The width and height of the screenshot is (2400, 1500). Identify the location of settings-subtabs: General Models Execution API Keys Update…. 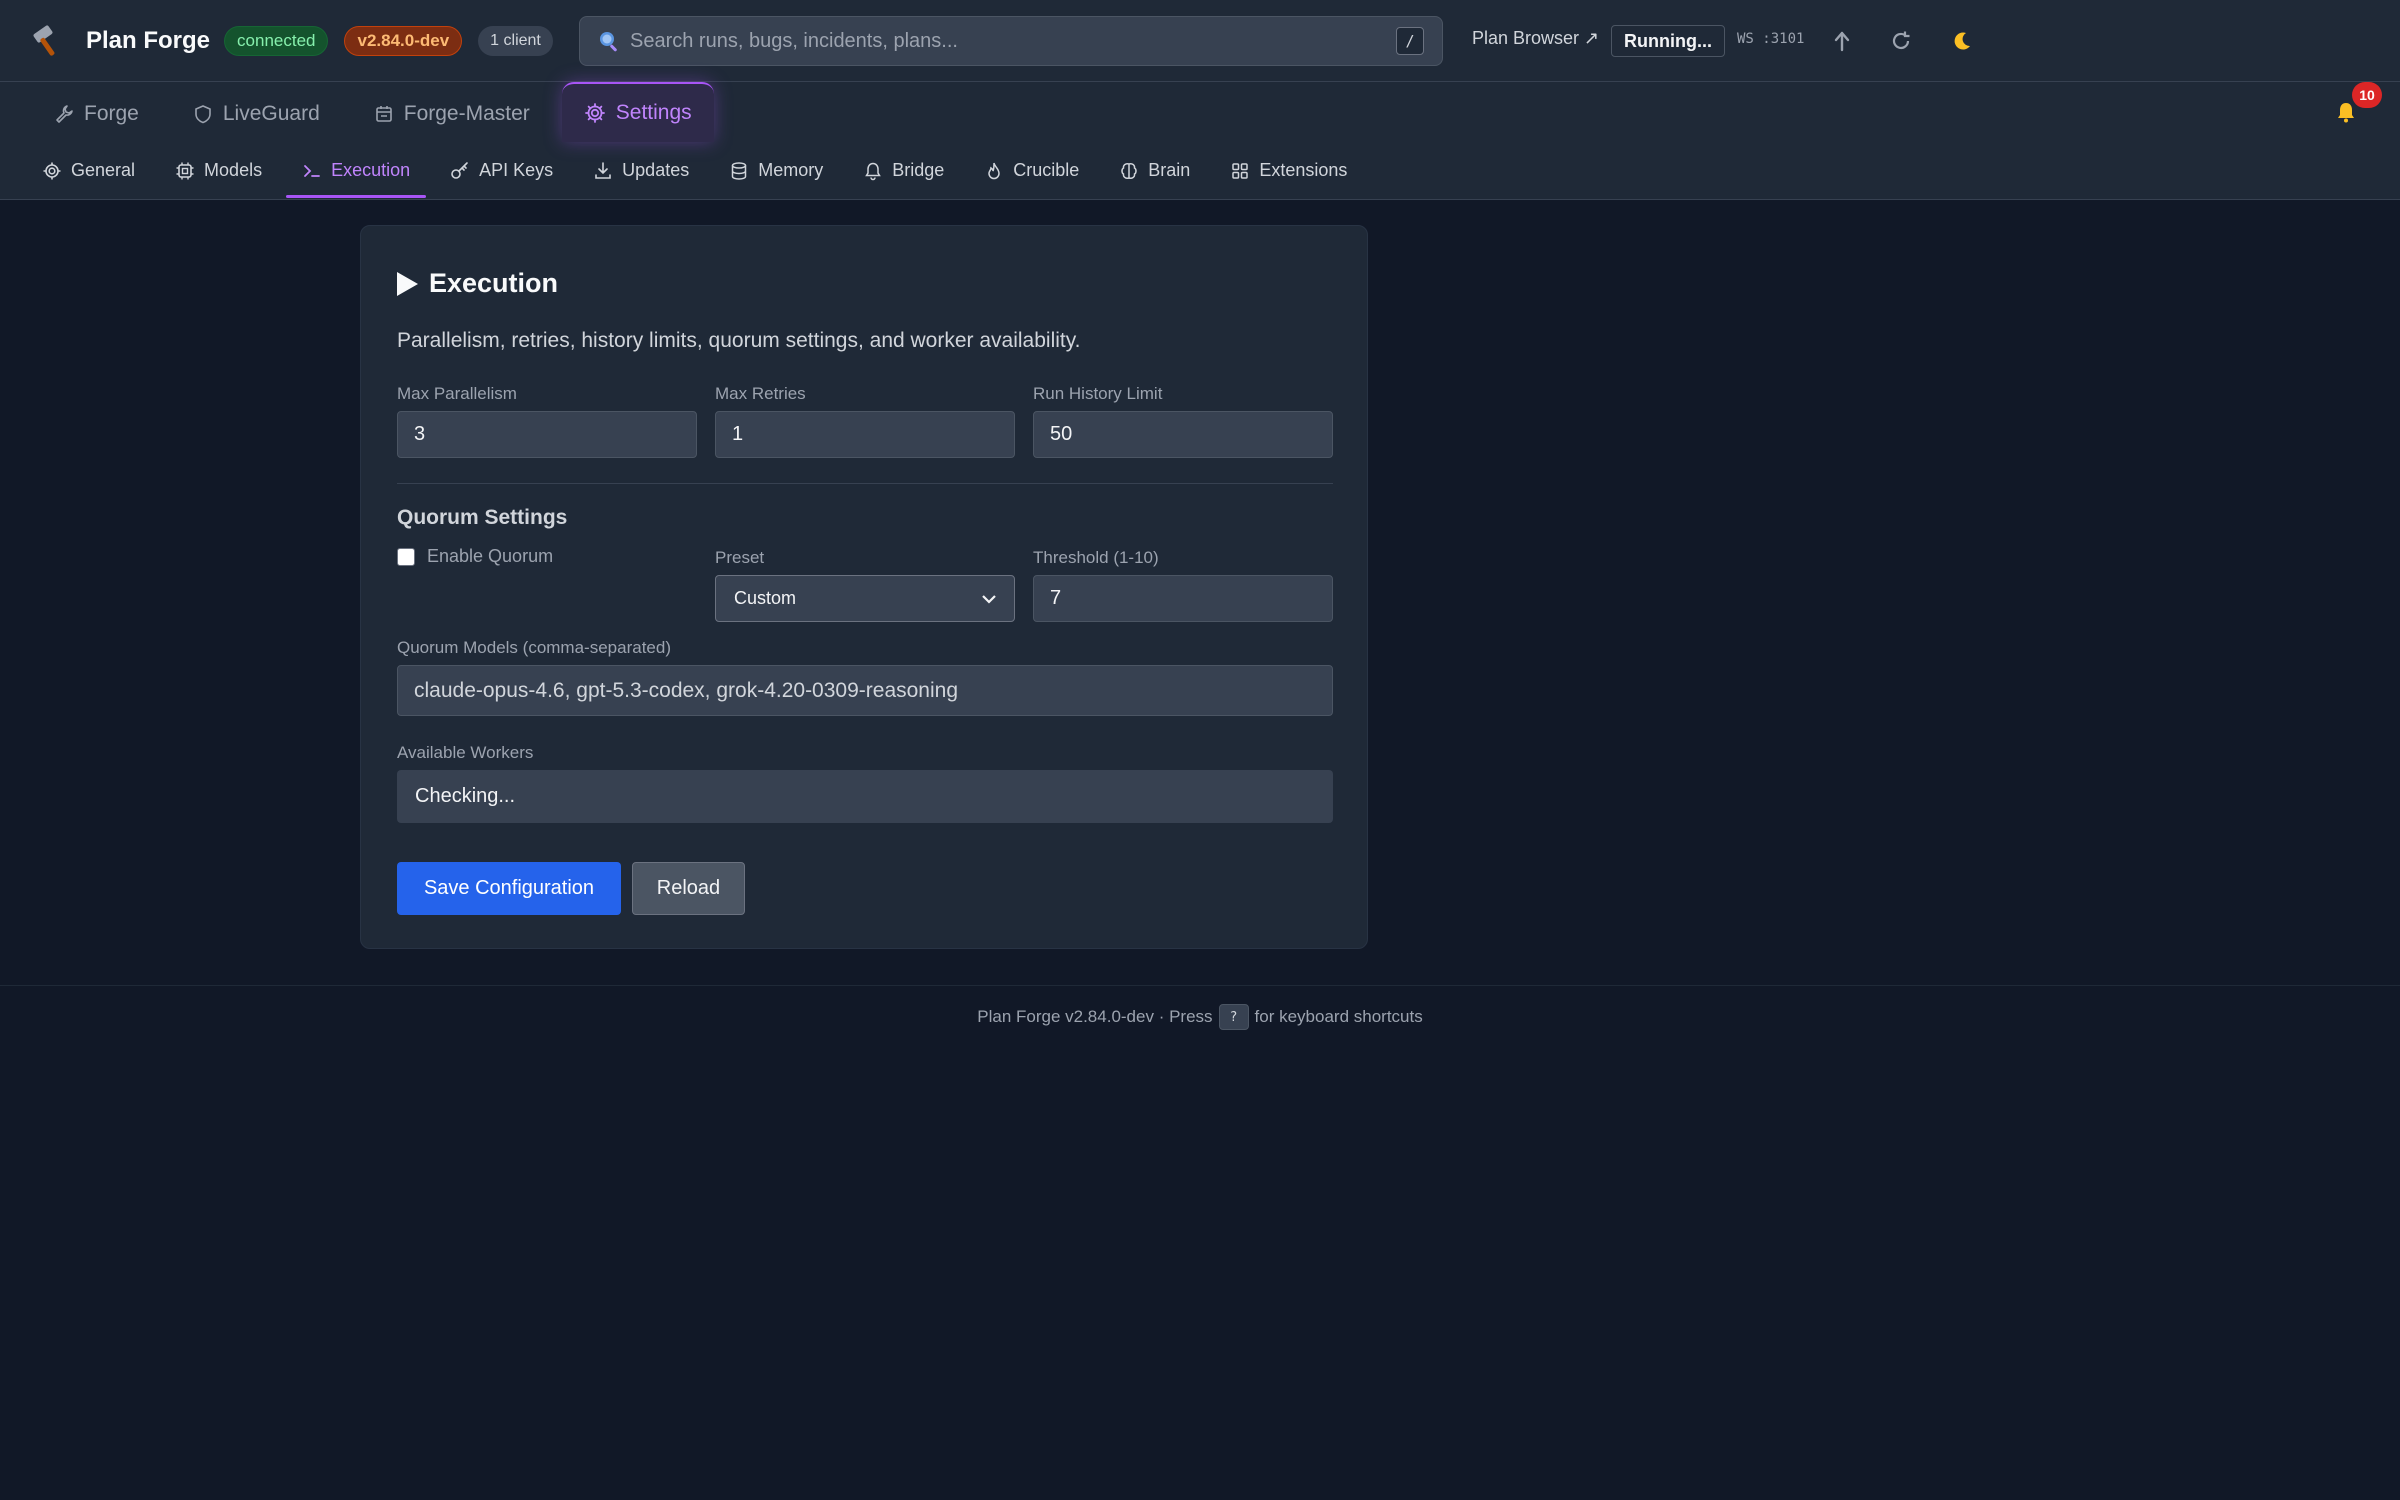
(1200, 171).